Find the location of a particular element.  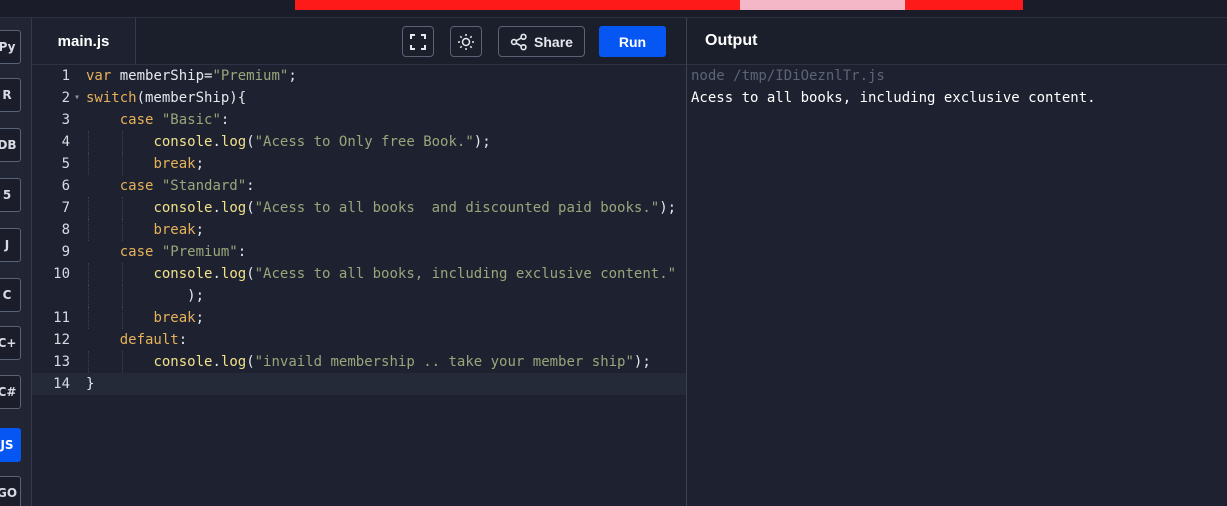

language-javascript-icon: JS is located at coordinates (10, 445).